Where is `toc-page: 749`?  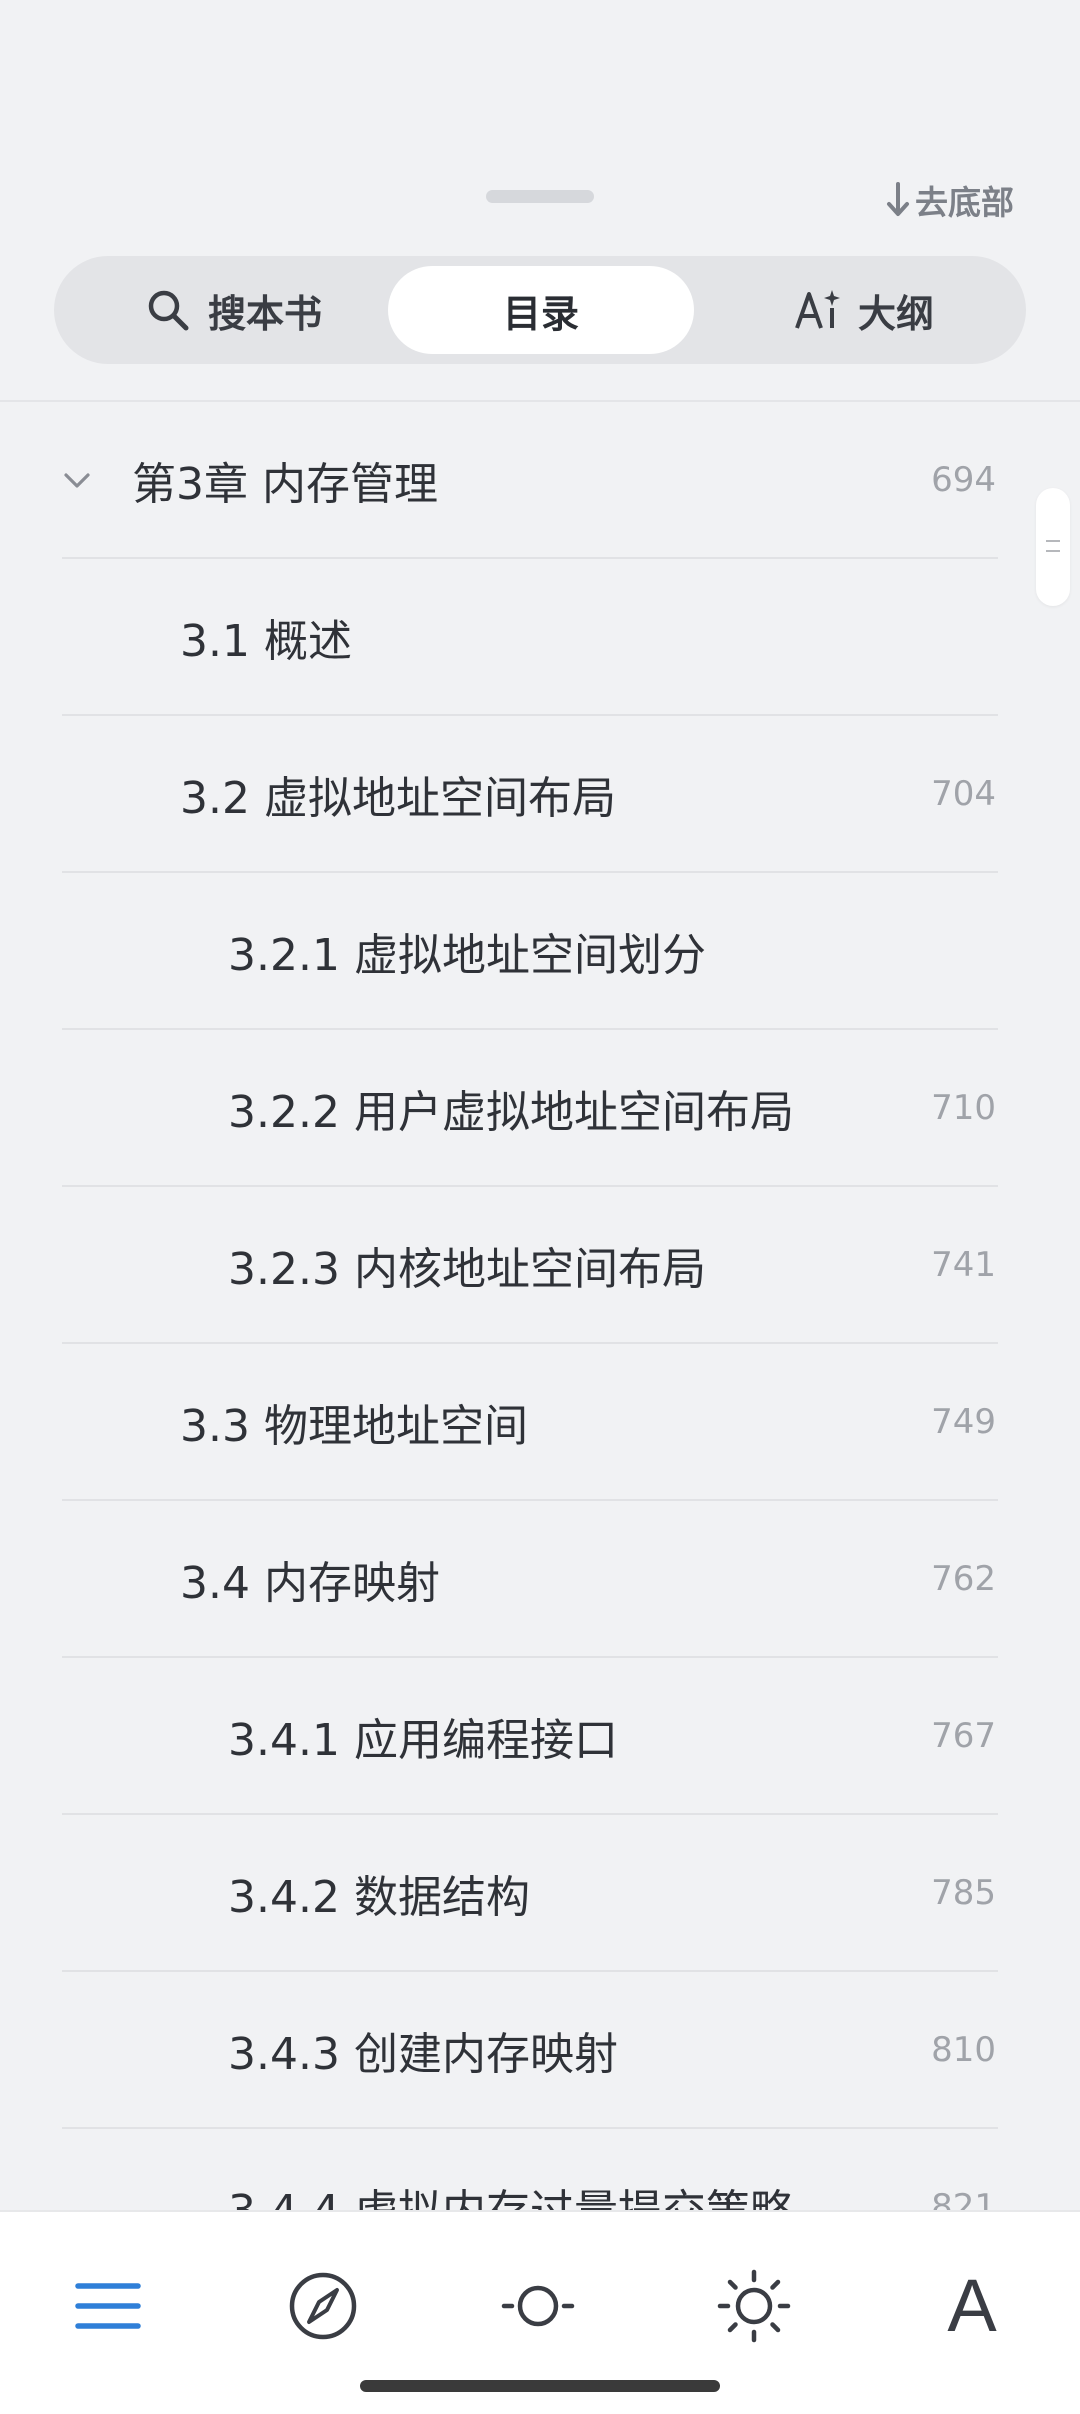
toc-page: 749 is located at coordinates (963, 1421).